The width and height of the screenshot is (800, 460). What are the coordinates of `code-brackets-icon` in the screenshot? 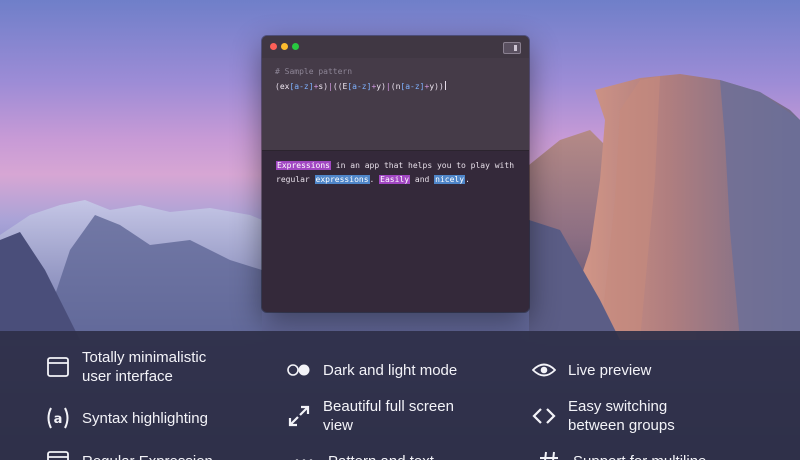 It's located at (544, 416).